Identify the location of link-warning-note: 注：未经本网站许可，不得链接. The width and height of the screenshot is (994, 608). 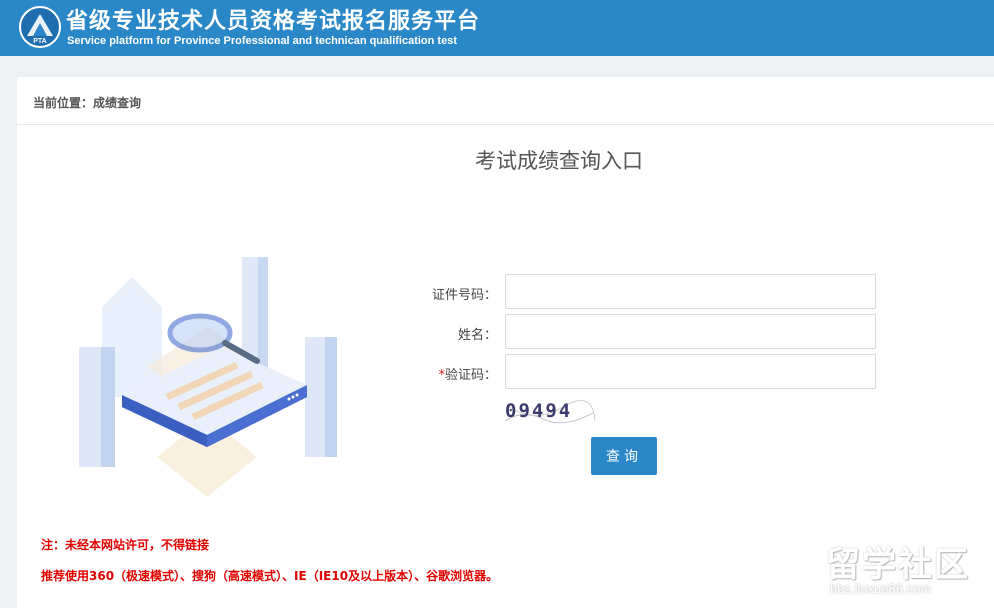
(125, 545).